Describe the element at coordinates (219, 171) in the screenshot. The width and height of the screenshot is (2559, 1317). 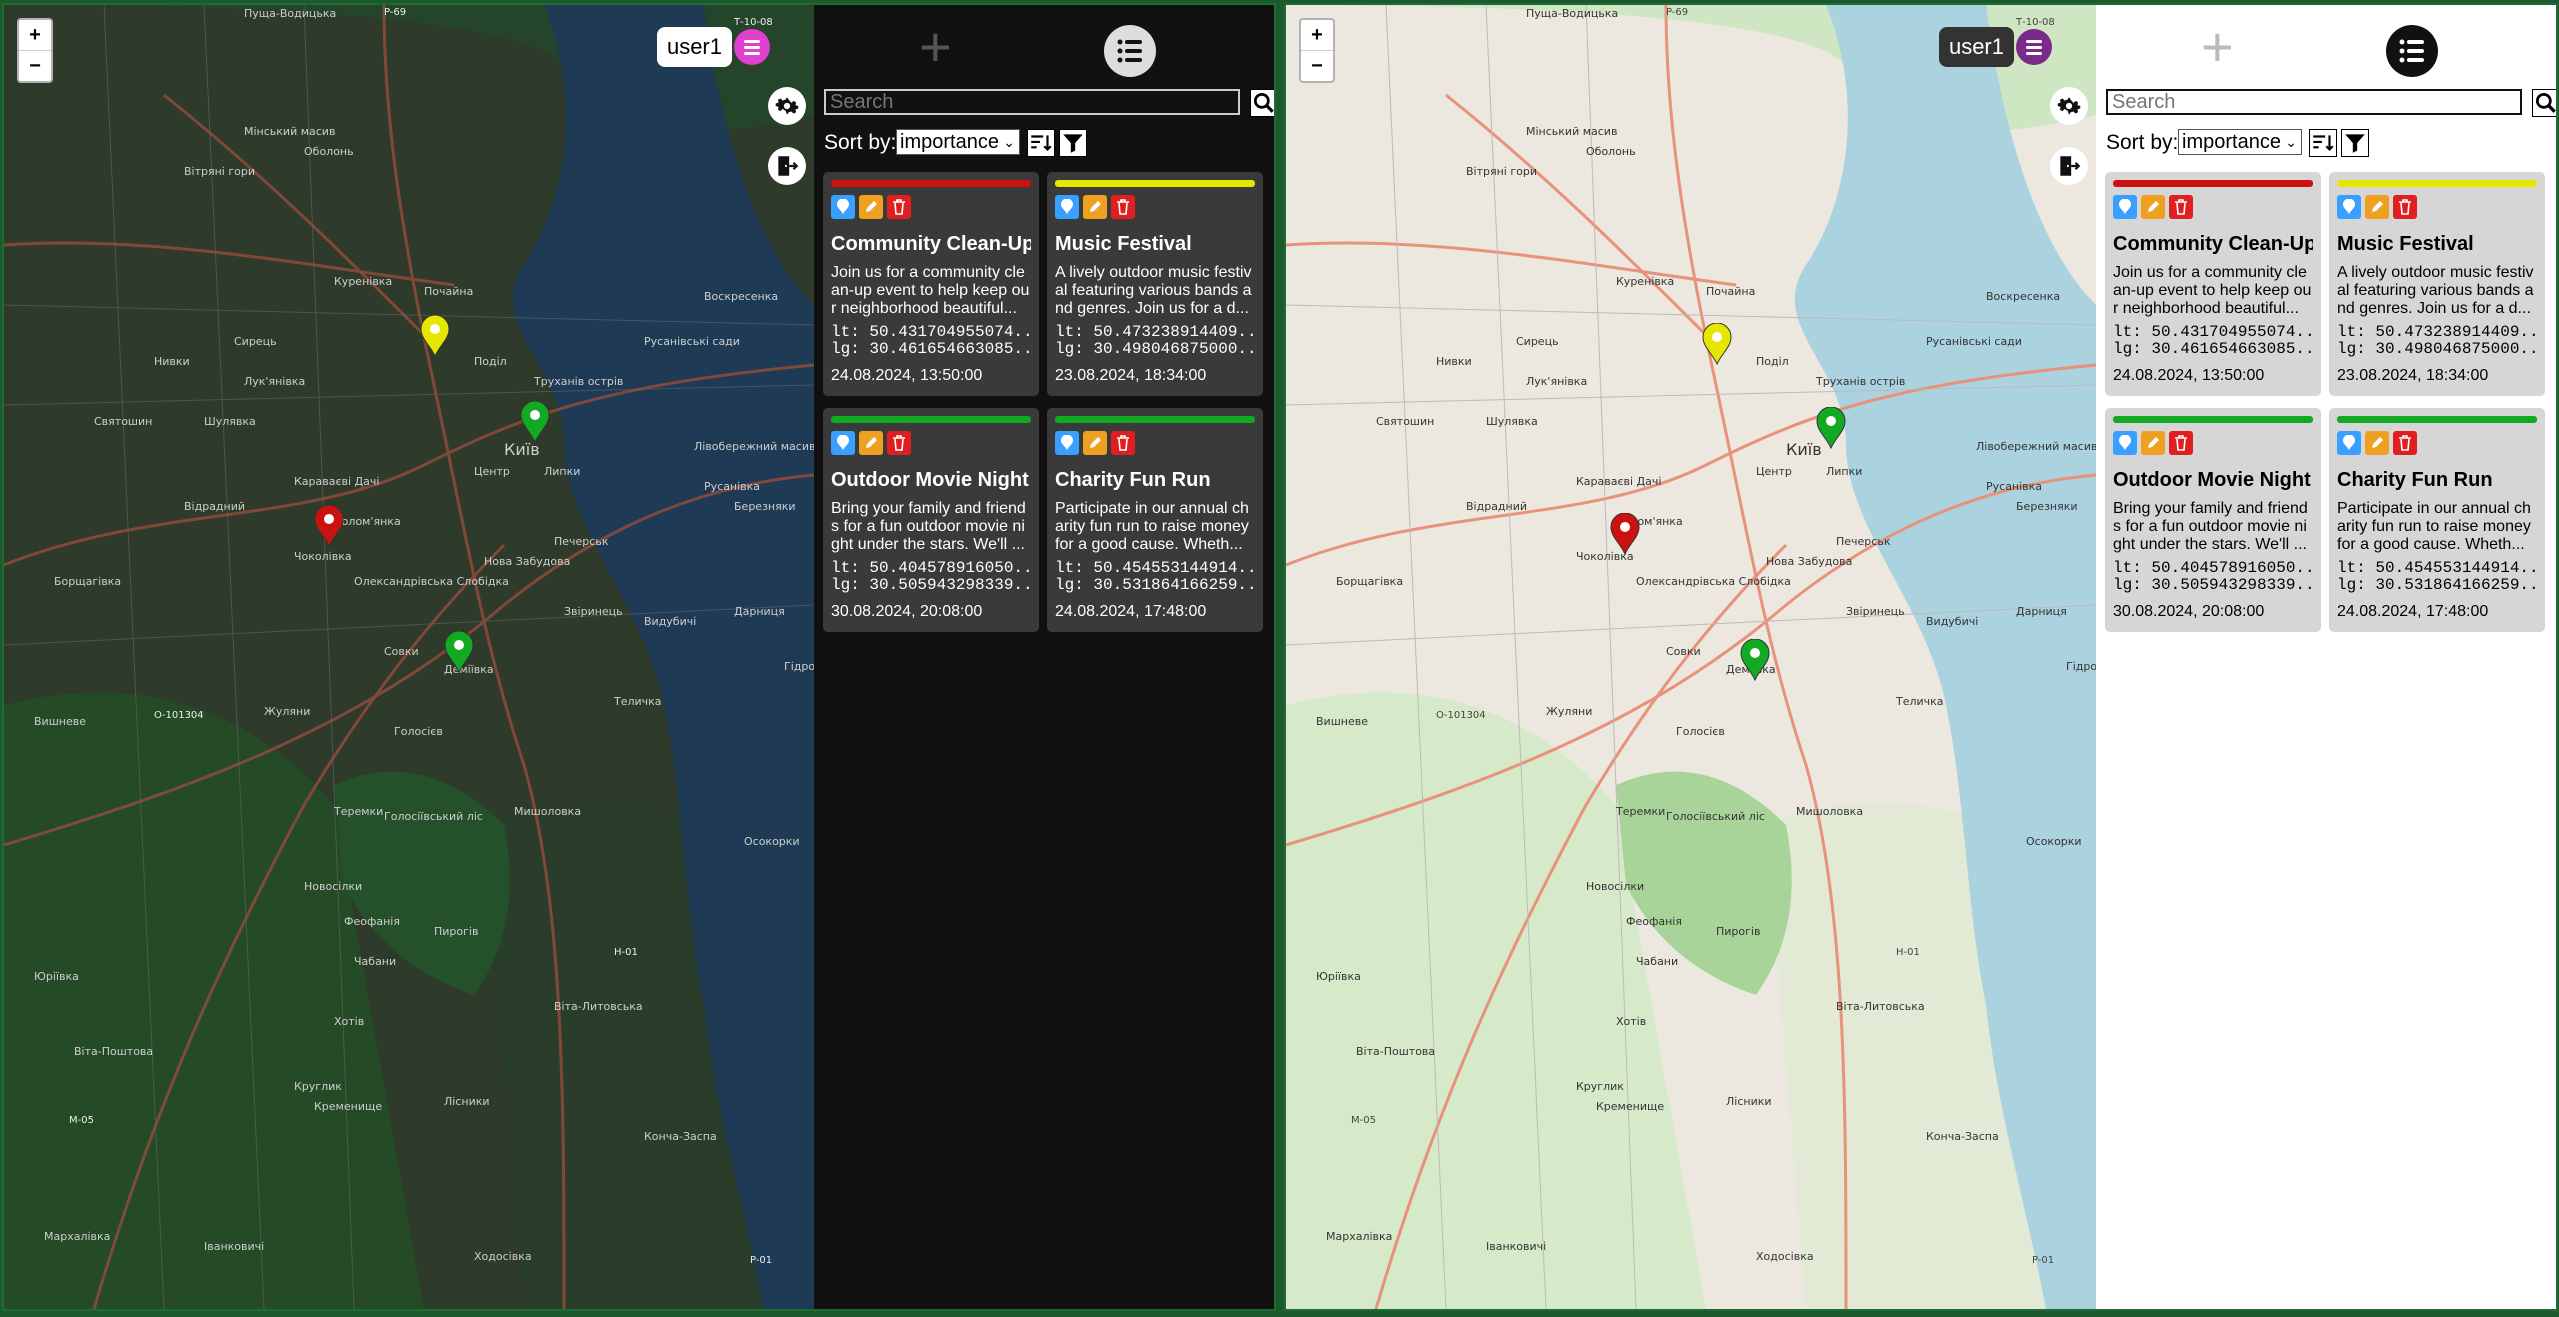
I see `map-place-label: Вітряні гори` at that location.